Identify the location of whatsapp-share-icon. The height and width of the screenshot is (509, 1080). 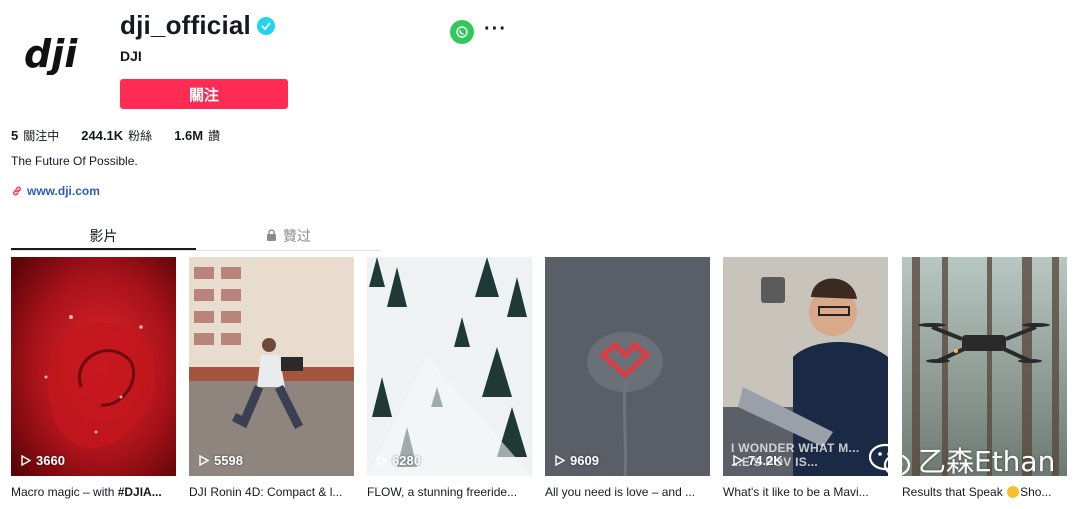
(462, 32).